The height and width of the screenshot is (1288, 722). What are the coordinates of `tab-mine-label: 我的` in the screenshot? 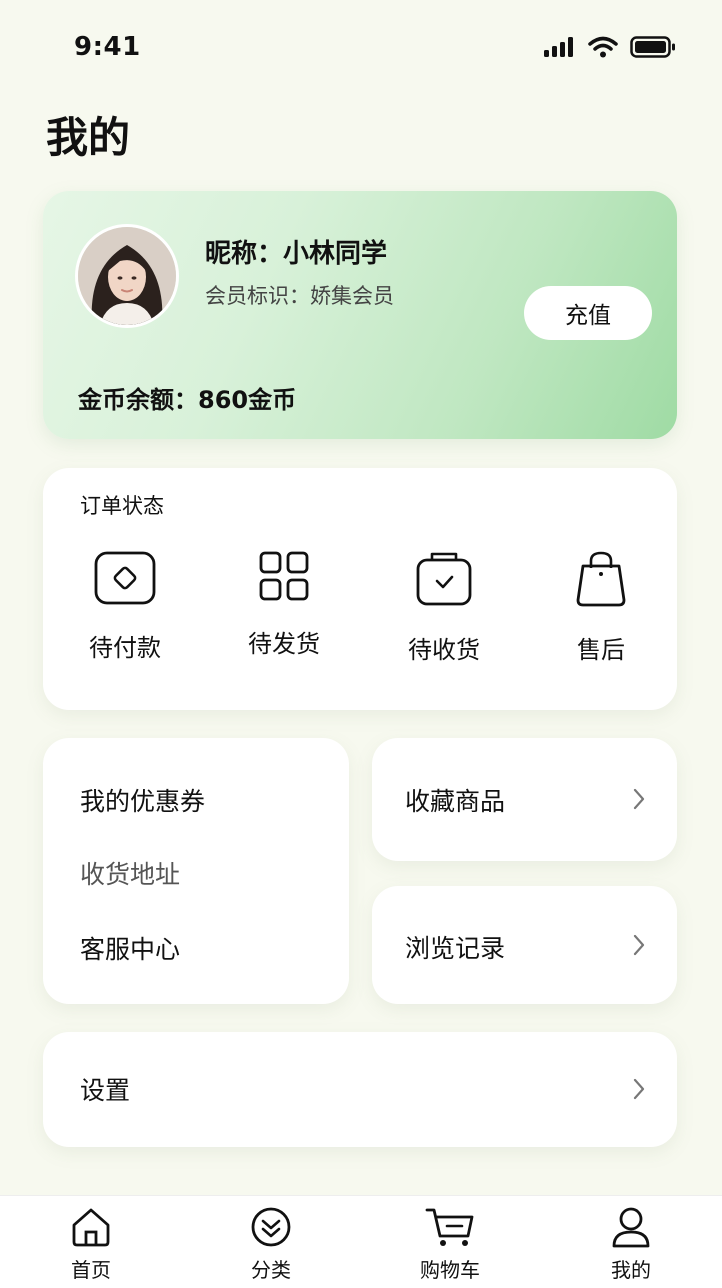 It's located at (631, 1270).